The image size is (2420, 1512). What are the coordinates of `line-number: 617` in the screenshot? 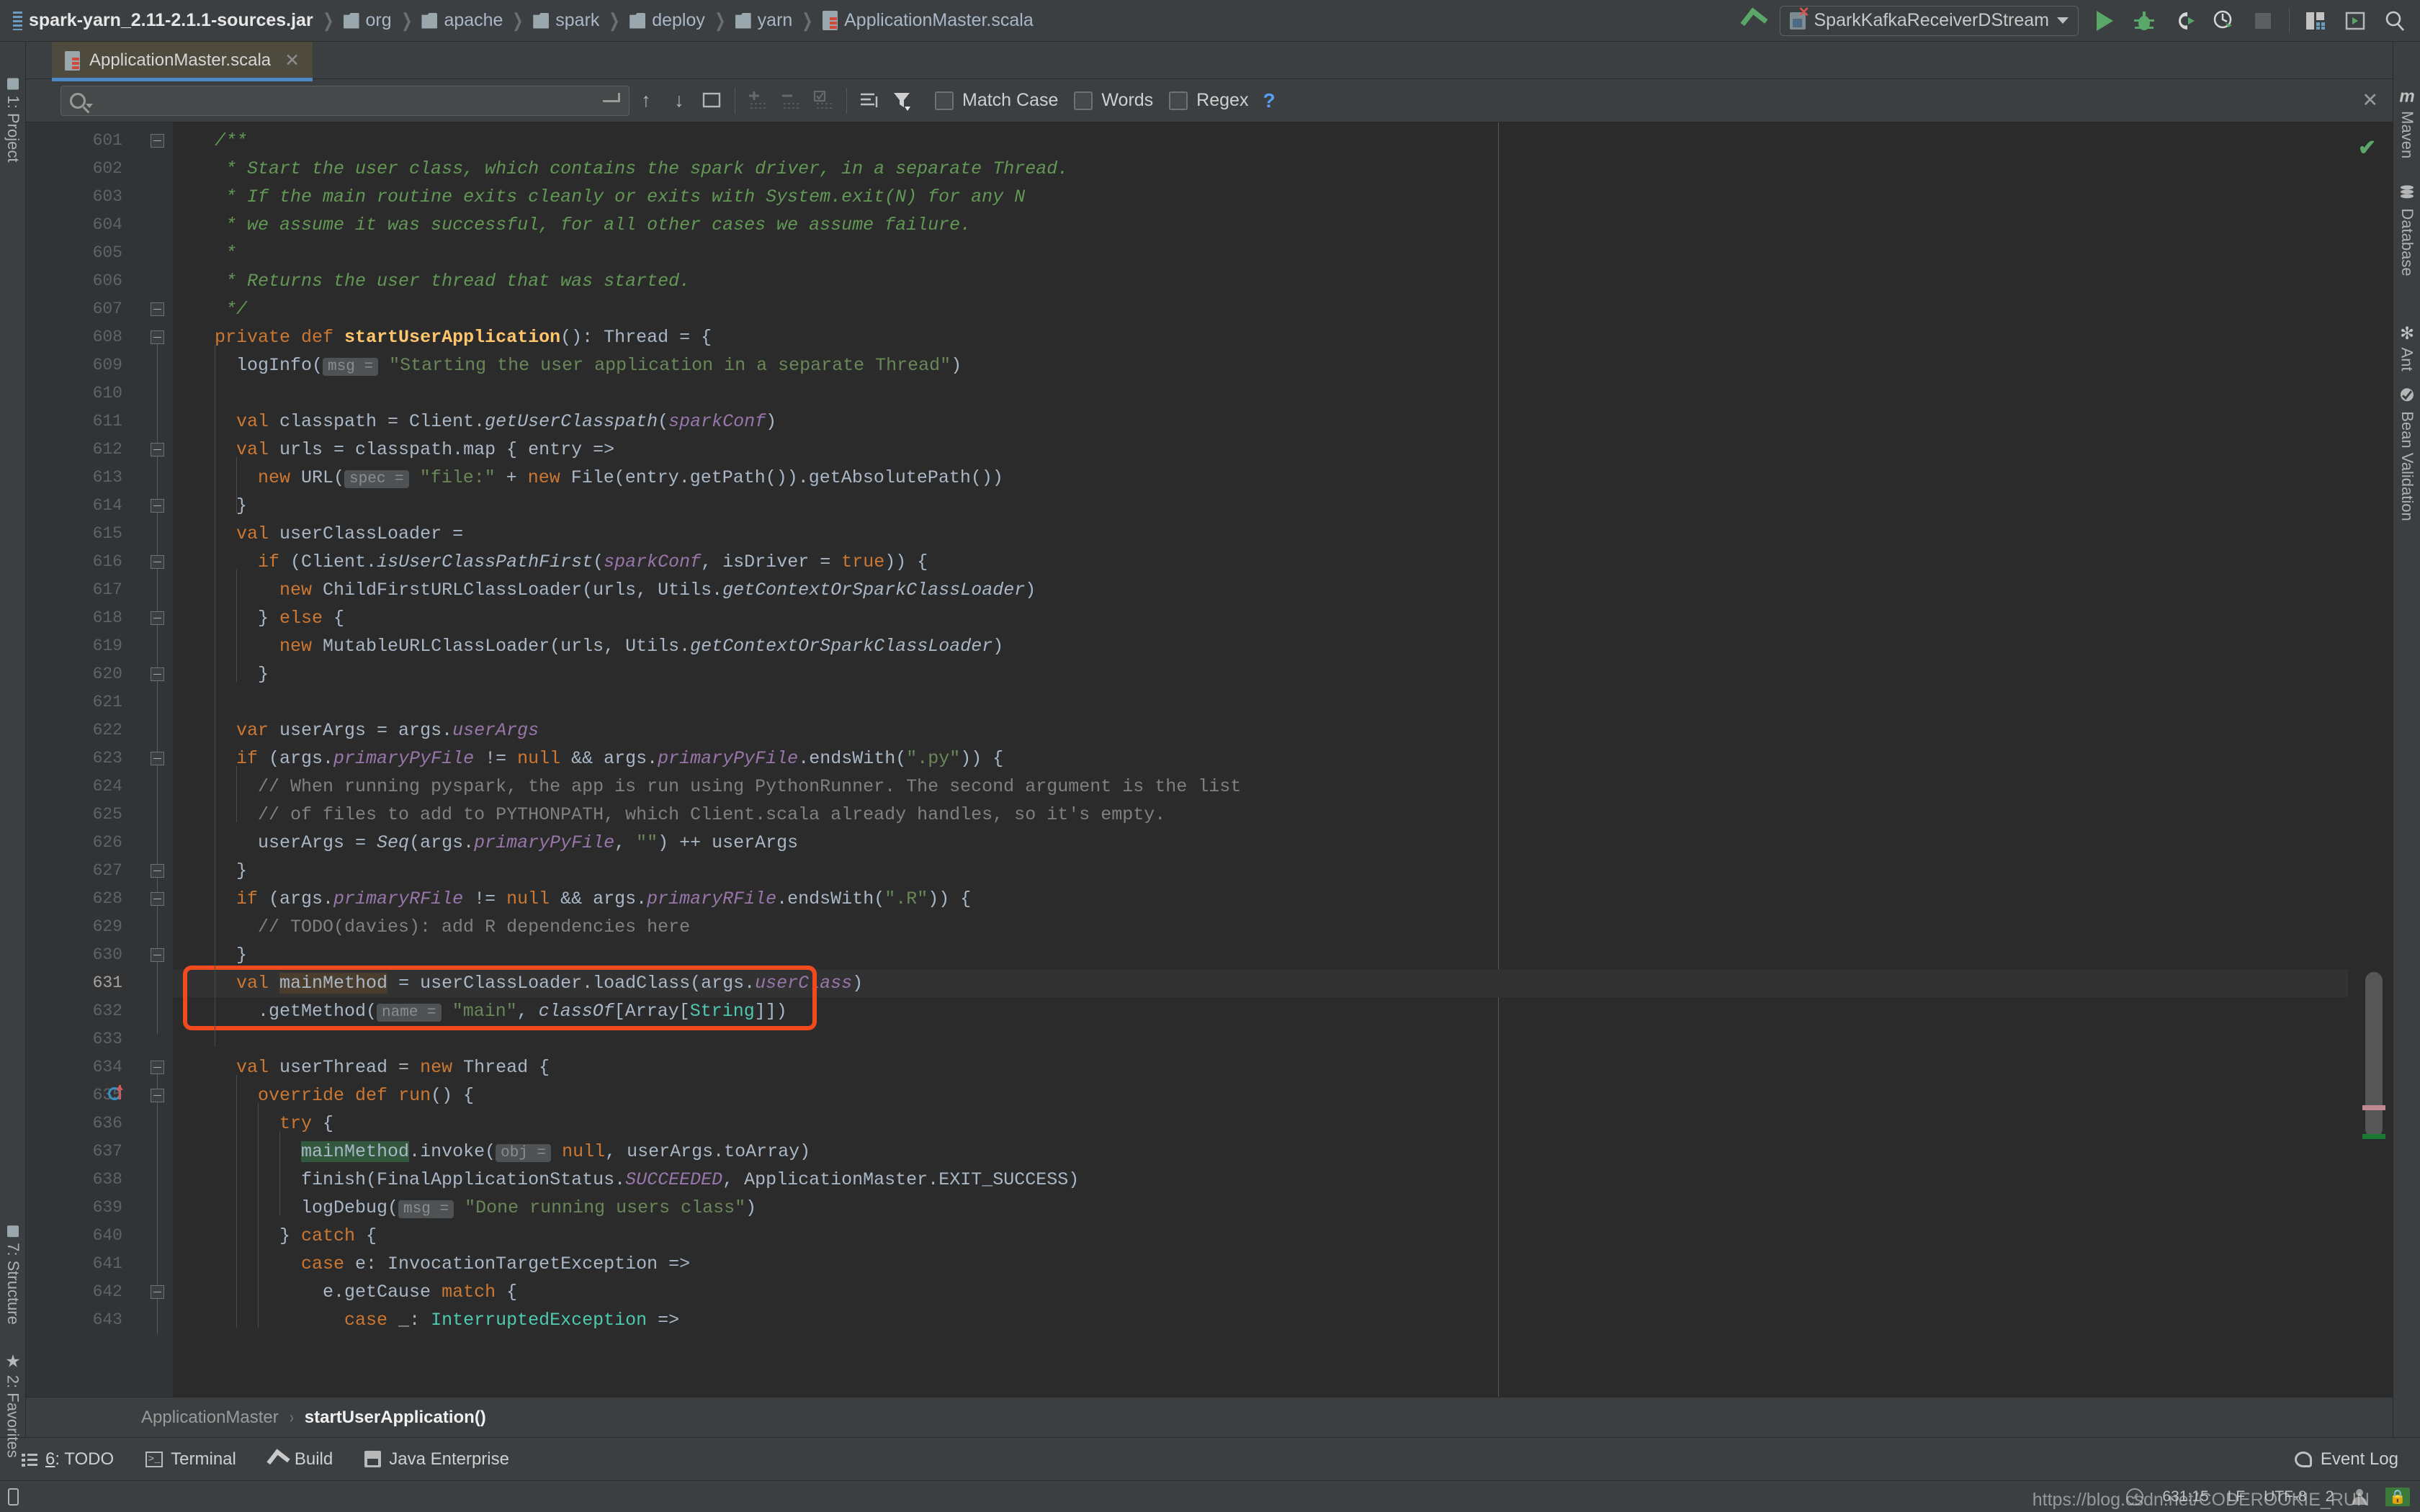 It's located at (107, 590).